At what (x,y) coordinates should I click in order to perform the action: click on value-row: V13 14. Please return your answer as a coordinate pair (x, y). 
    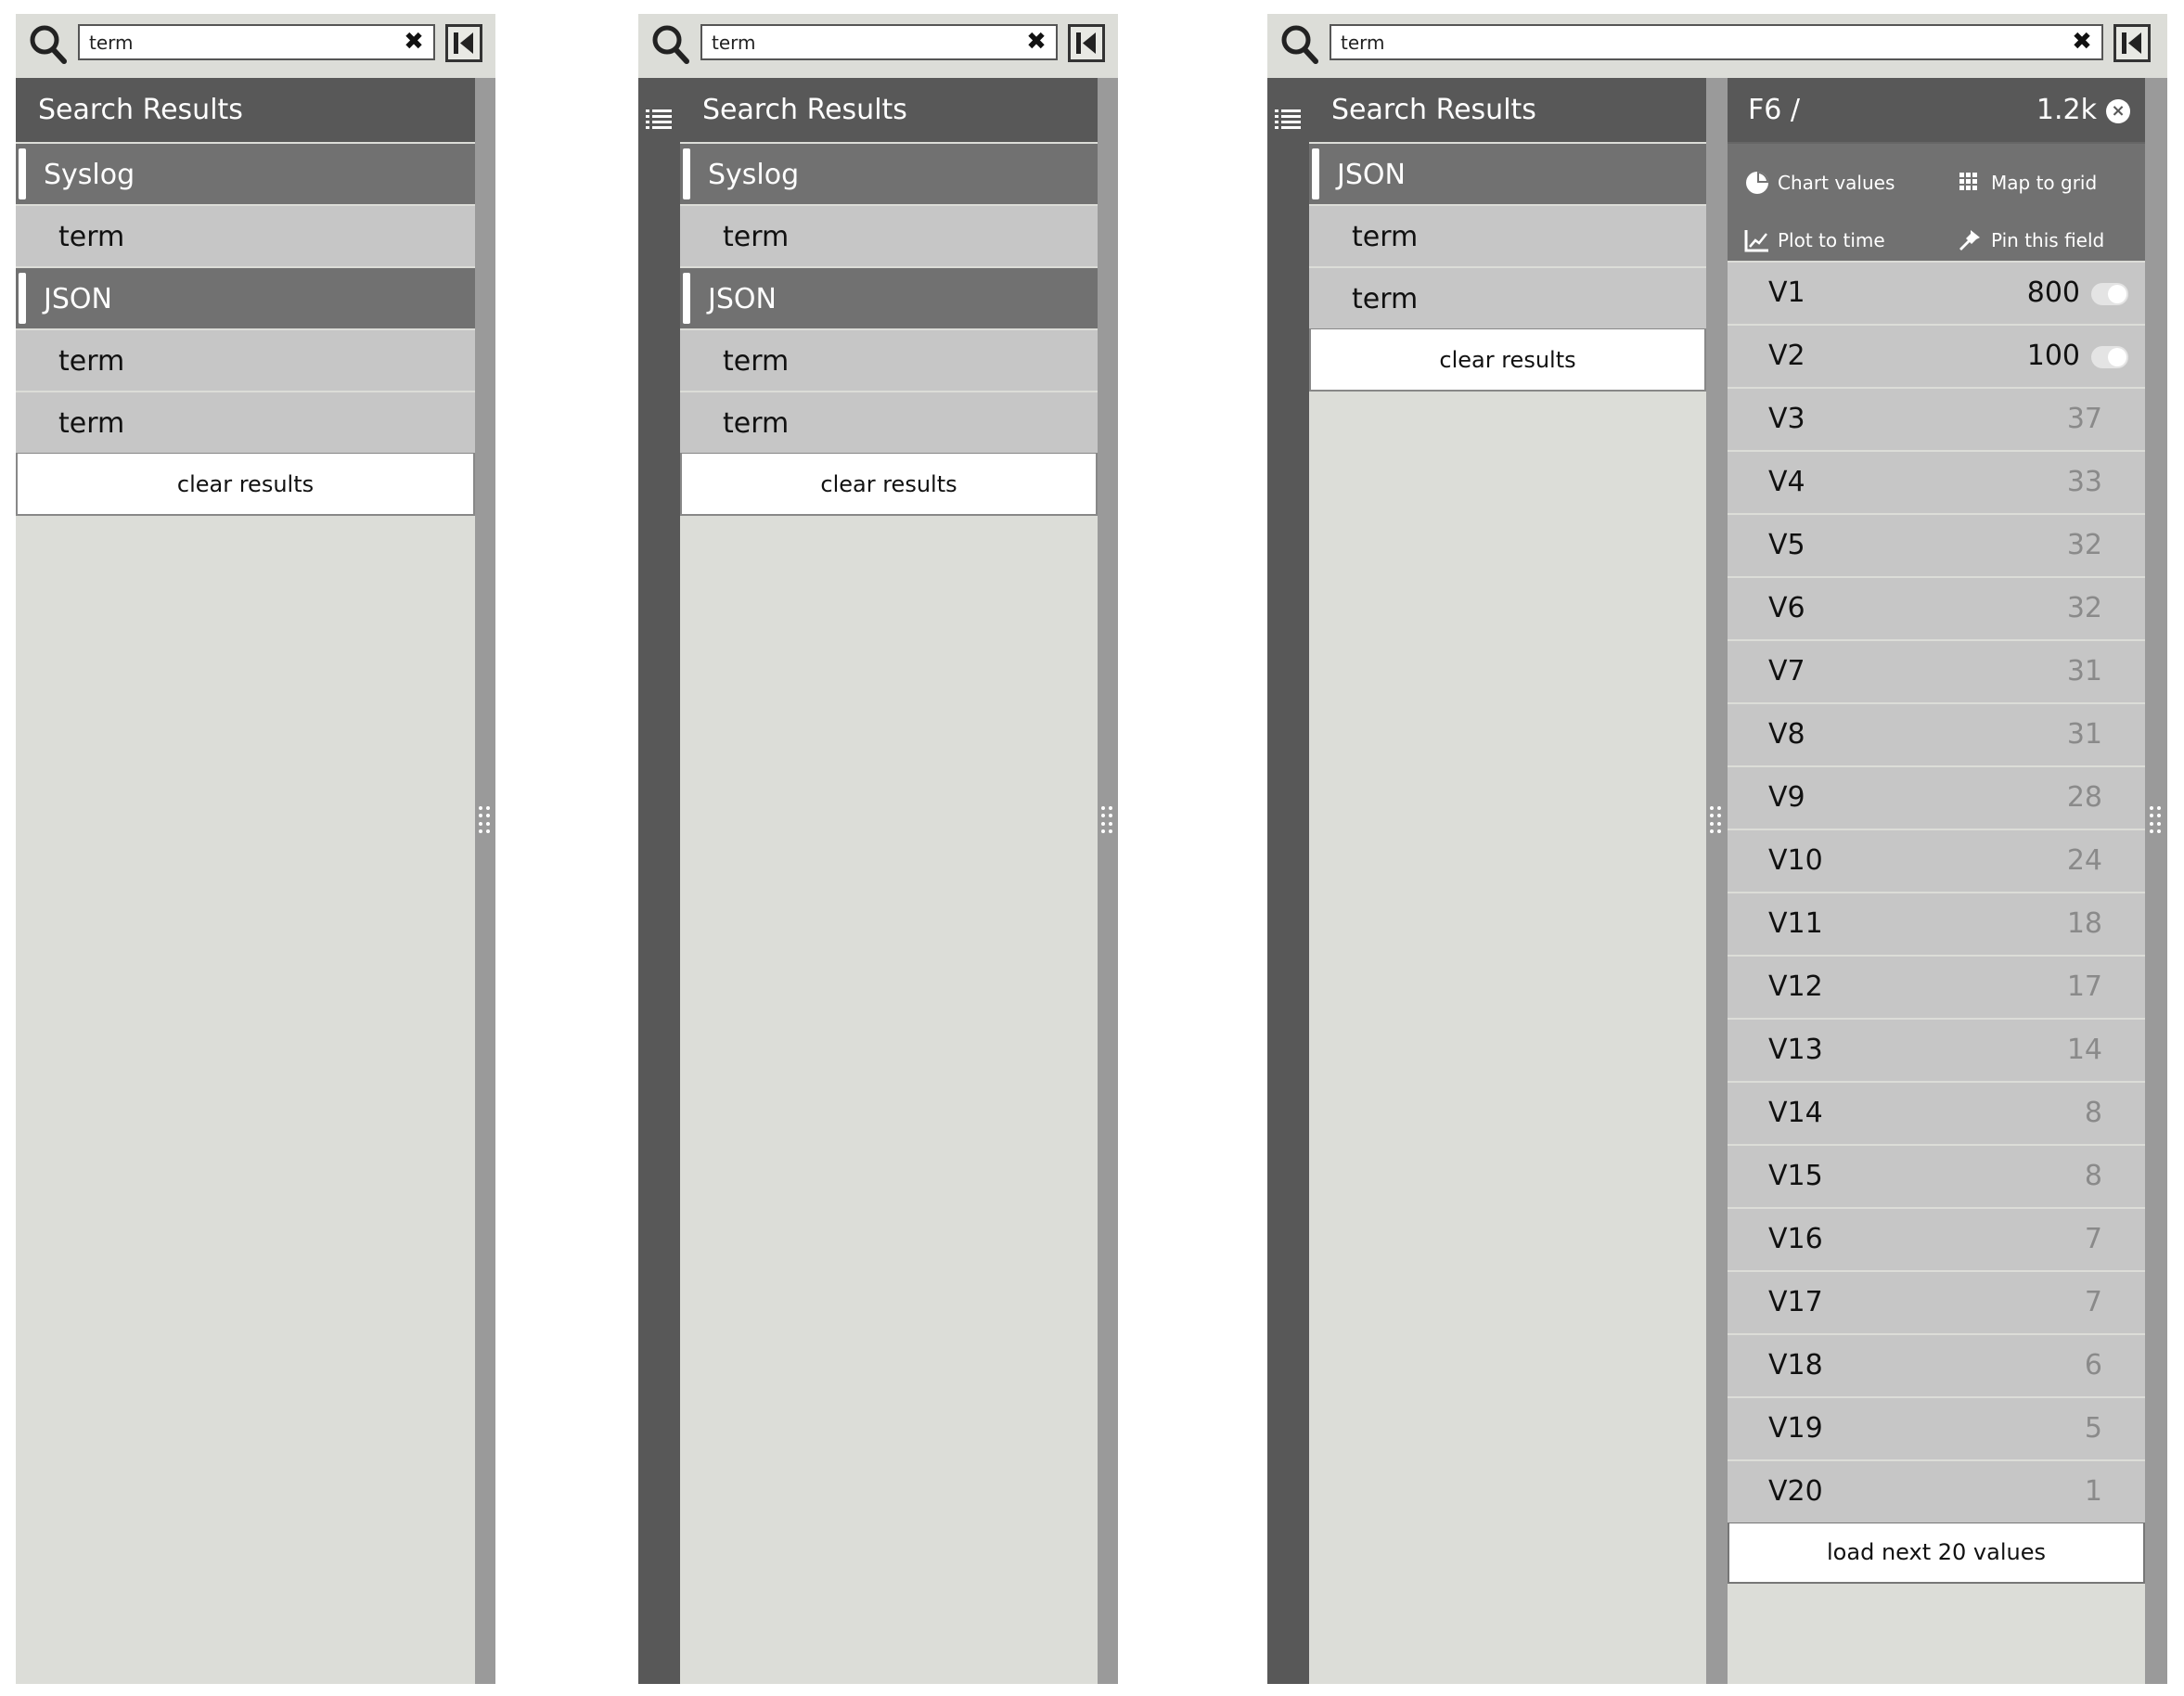
    Looking at the image, I should click on (1936, 1049).